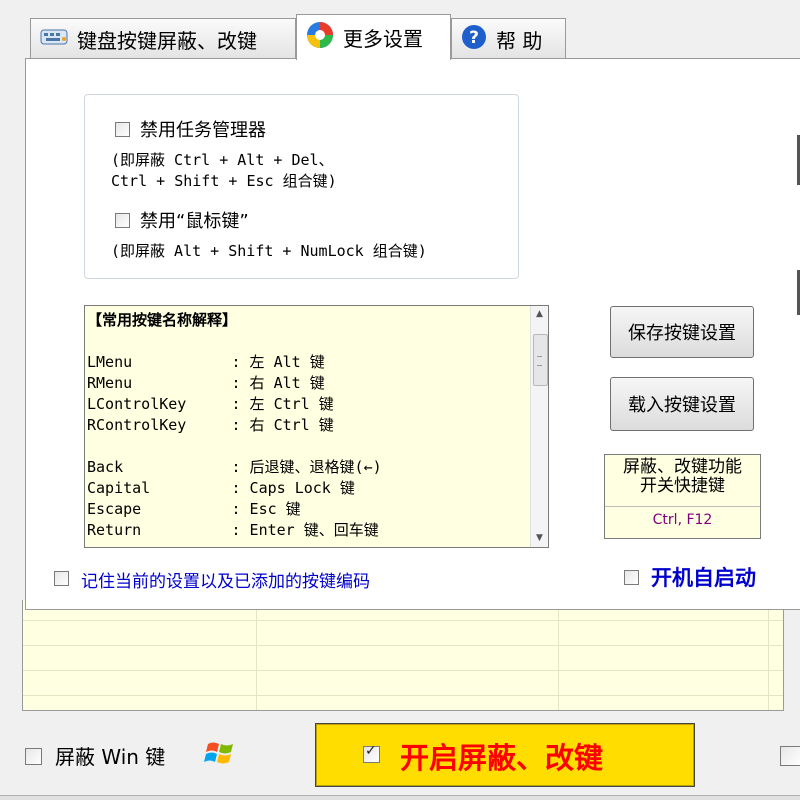 The width and height of the screenshot is (800, 800). I want to click on key-reference-line: RMenu : 右 Alt 键, so click(206, 383).